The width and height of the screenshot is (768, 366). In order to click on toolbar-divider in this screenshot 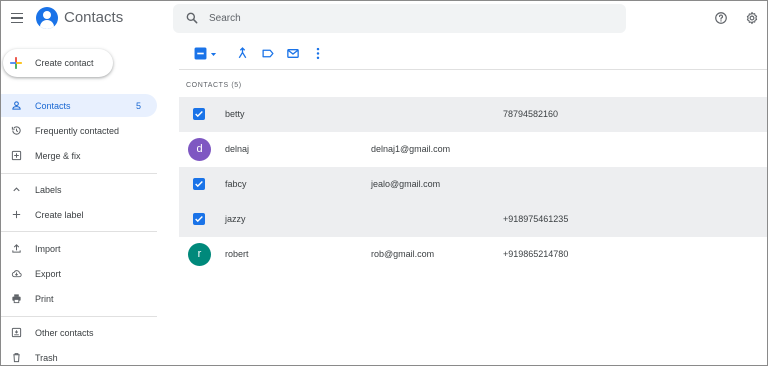, I will do `click(473, 69)`.